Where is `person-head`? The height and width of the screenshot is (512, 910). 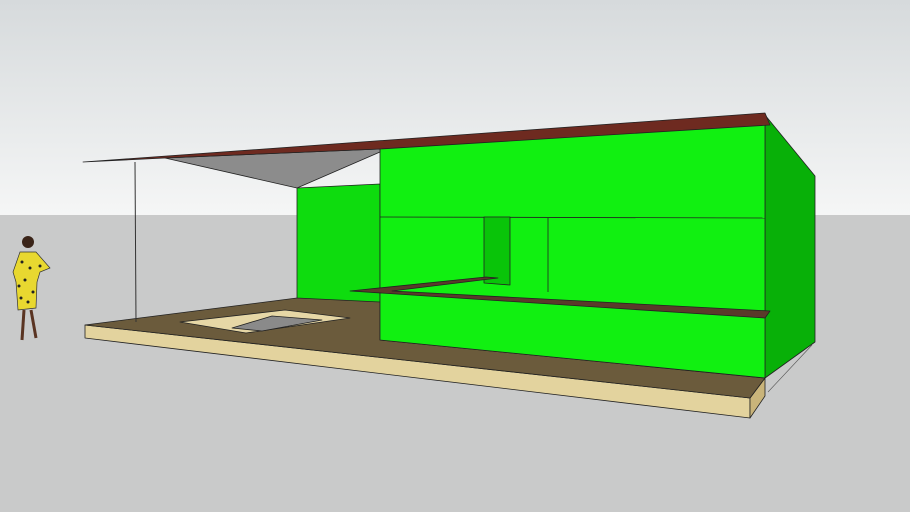
person-head is located at coordinates (28, 242).